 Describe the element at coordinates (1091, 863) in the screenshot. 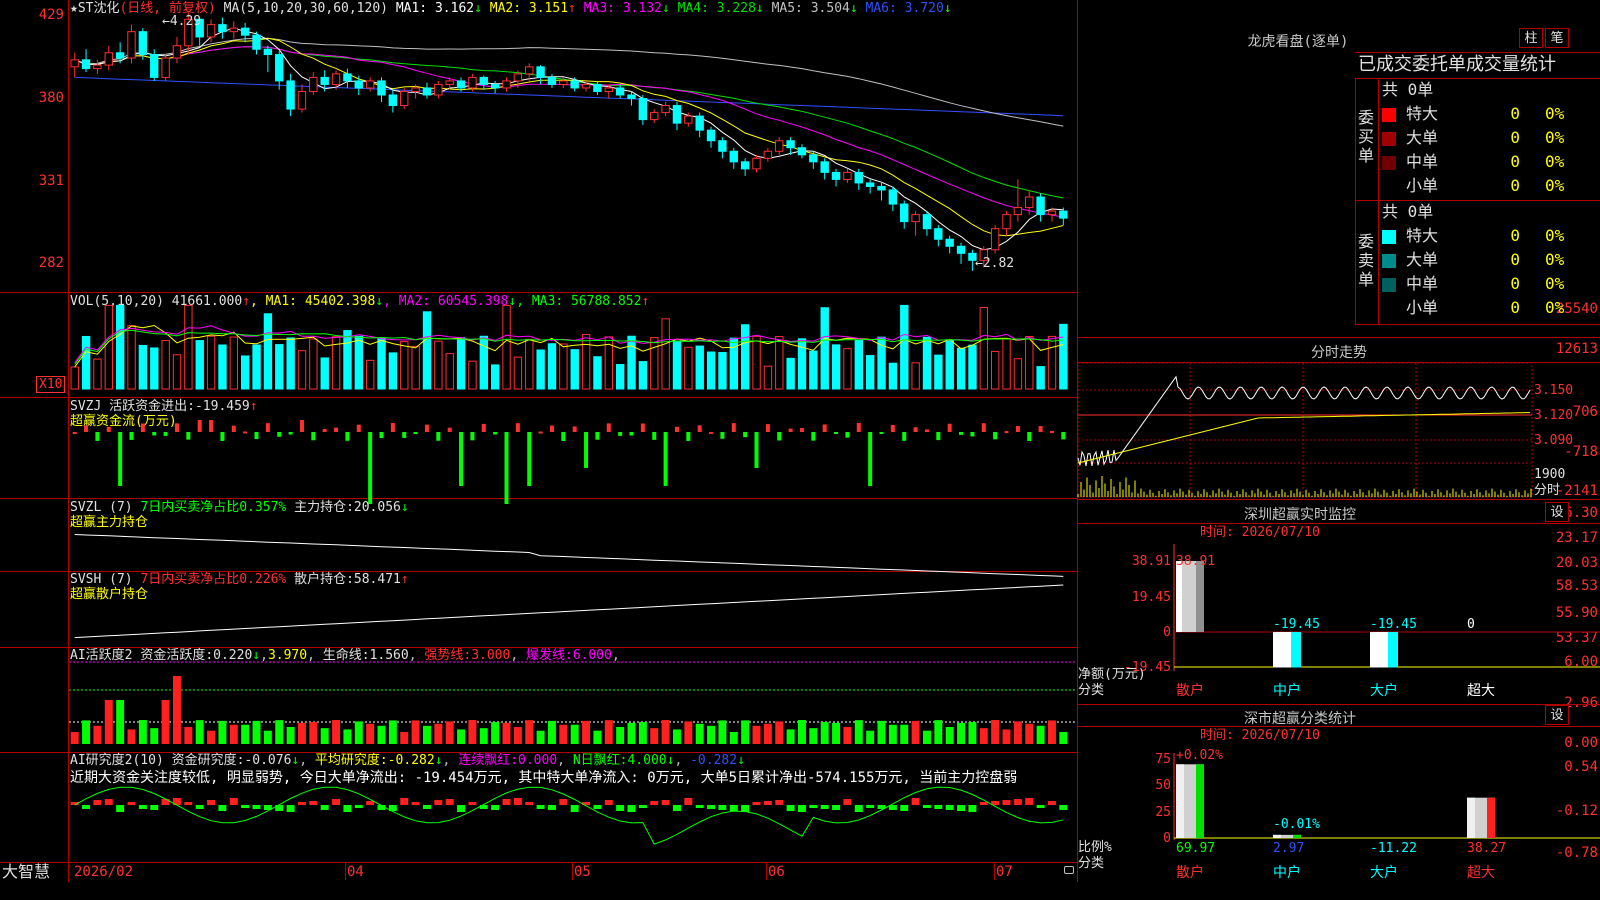

I see `category-x-label: 分类` at that location.